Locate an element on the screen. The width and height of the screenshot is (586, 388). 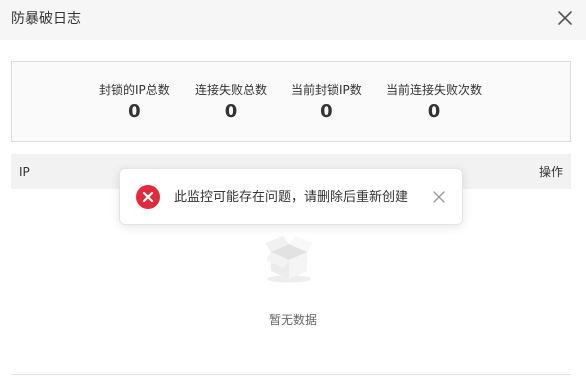
error-circle-icon is located at coordinates (148, 197).